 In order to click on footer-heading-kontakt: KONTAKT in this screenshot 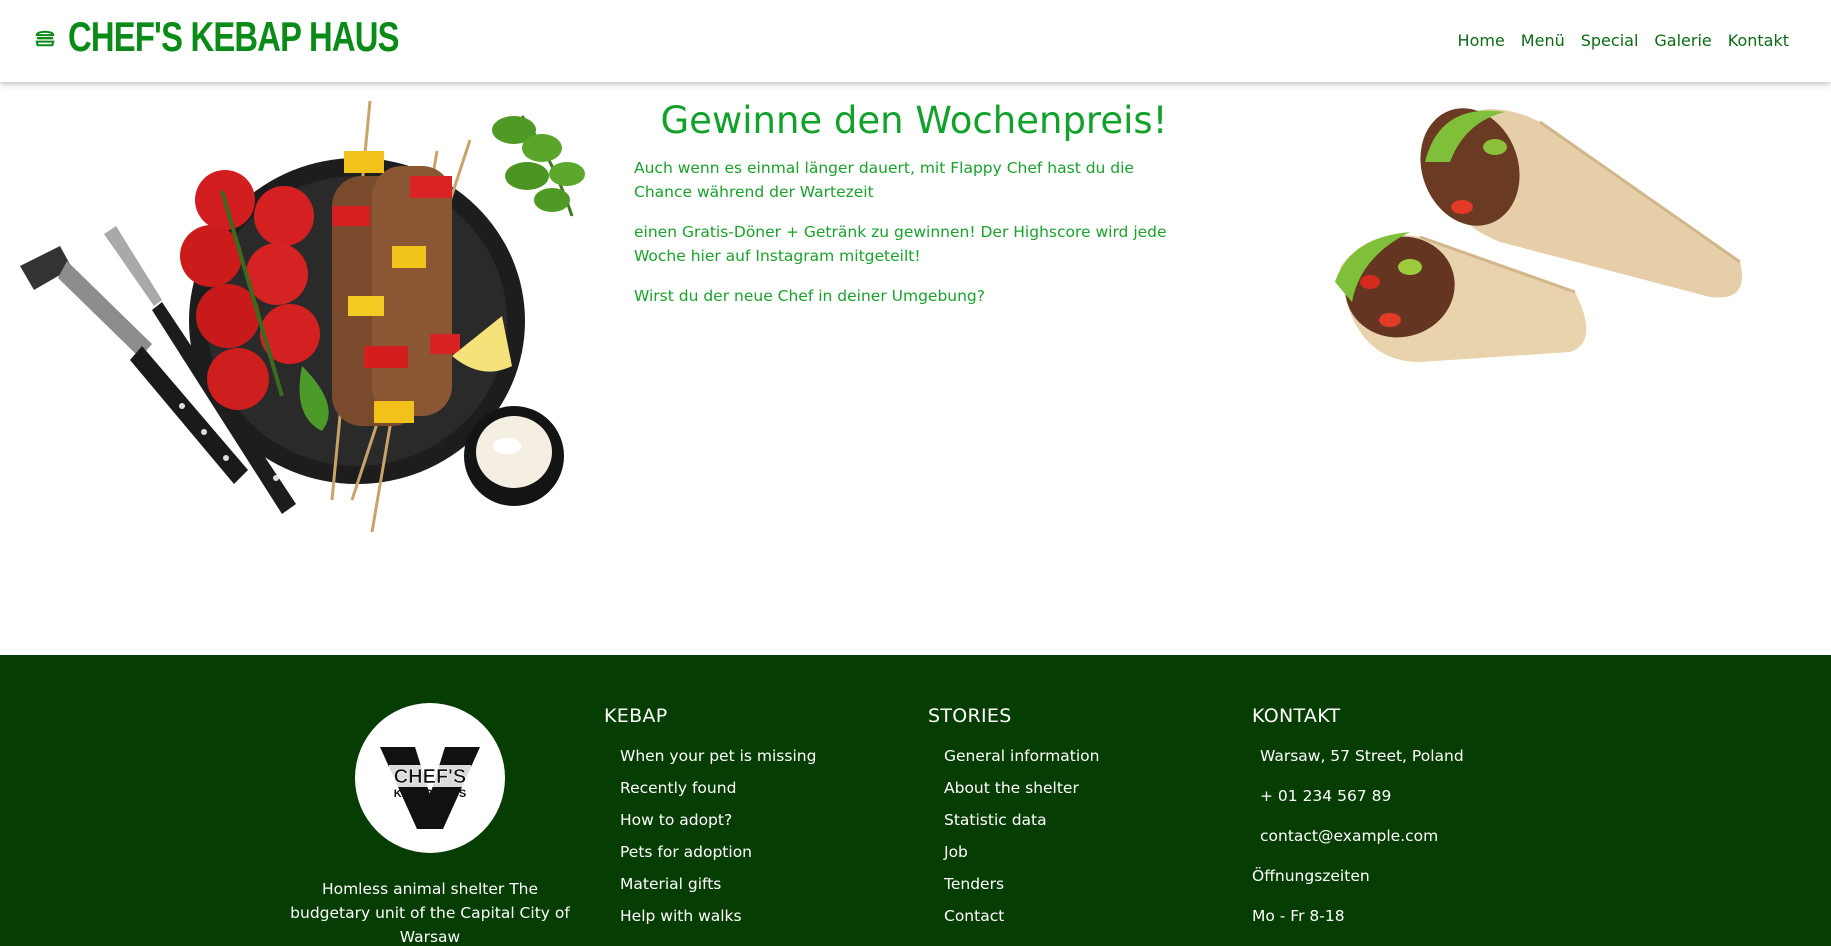, I will do `click(1296, 716)`.